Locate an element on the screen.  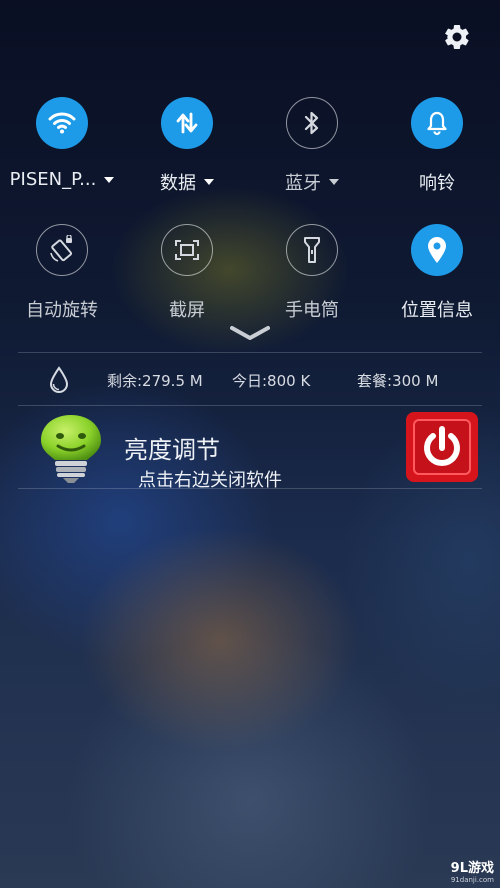
tile-flashlight: 手电筒 is located at coordinates (312, 273).